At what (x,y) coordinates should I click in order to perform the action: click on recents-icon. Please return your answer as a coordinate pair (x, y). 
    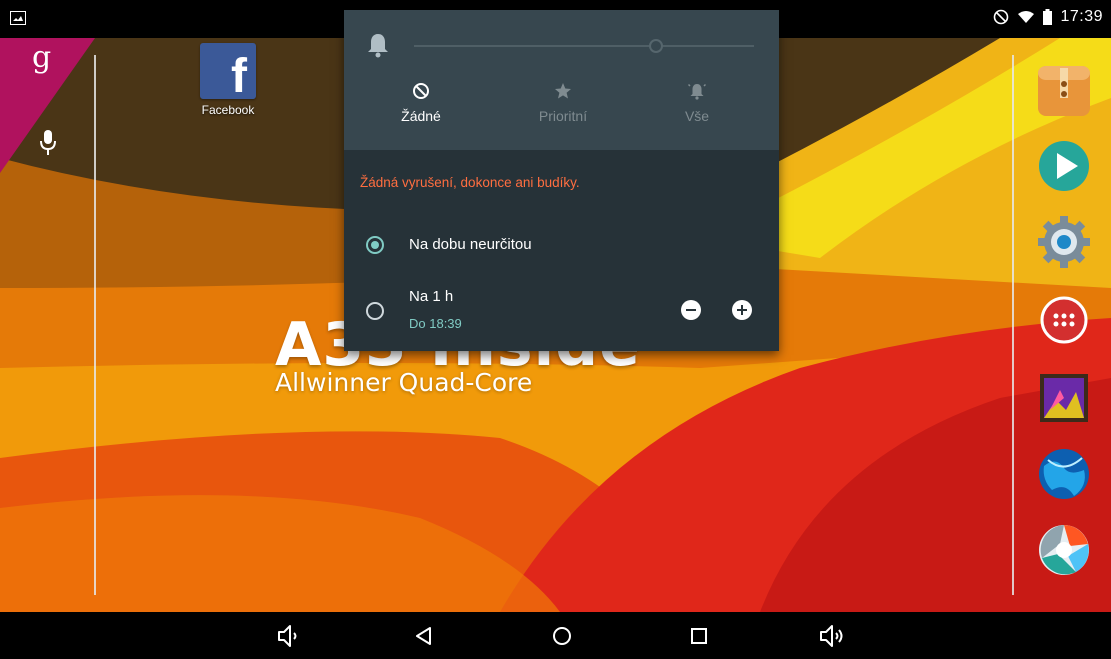
    Looking at the image, I should click on (699, 636).